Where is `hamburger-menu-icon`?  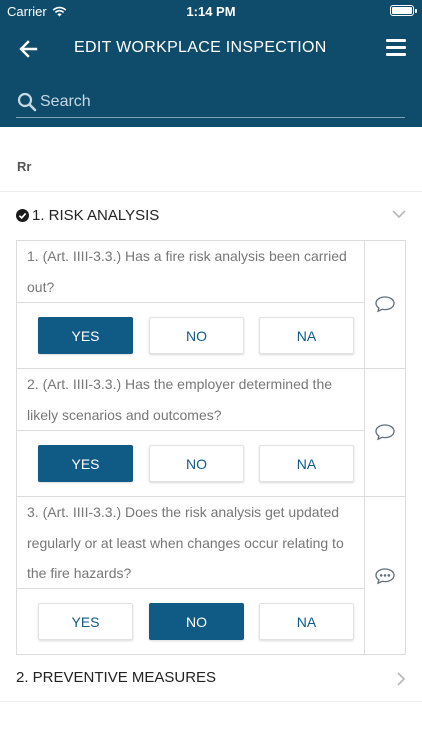
hamburger-menu-icon is located at coordinates (396, 48).